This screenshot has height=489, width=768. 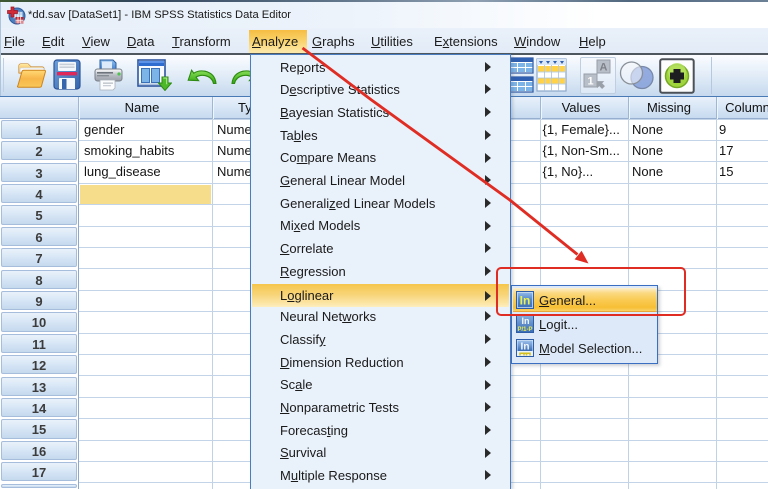 I want to click on svg-text: A, so click(x=604, y=68).